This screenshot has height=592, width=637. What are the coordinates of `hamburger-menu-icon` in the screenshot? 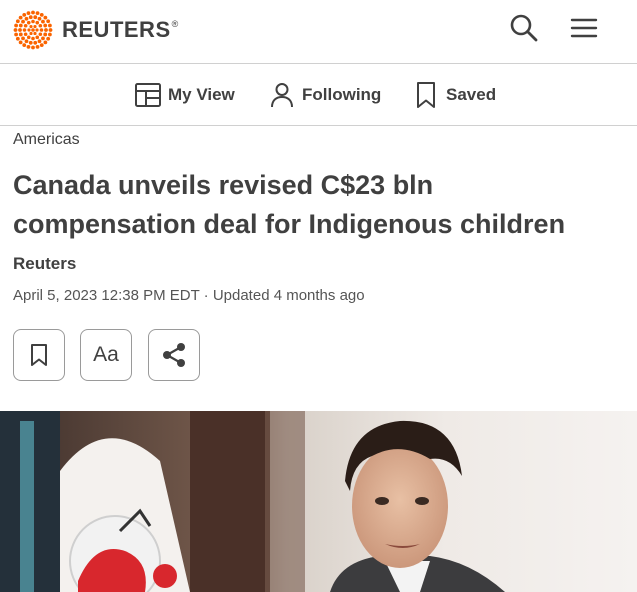 It's located at (584, 28).